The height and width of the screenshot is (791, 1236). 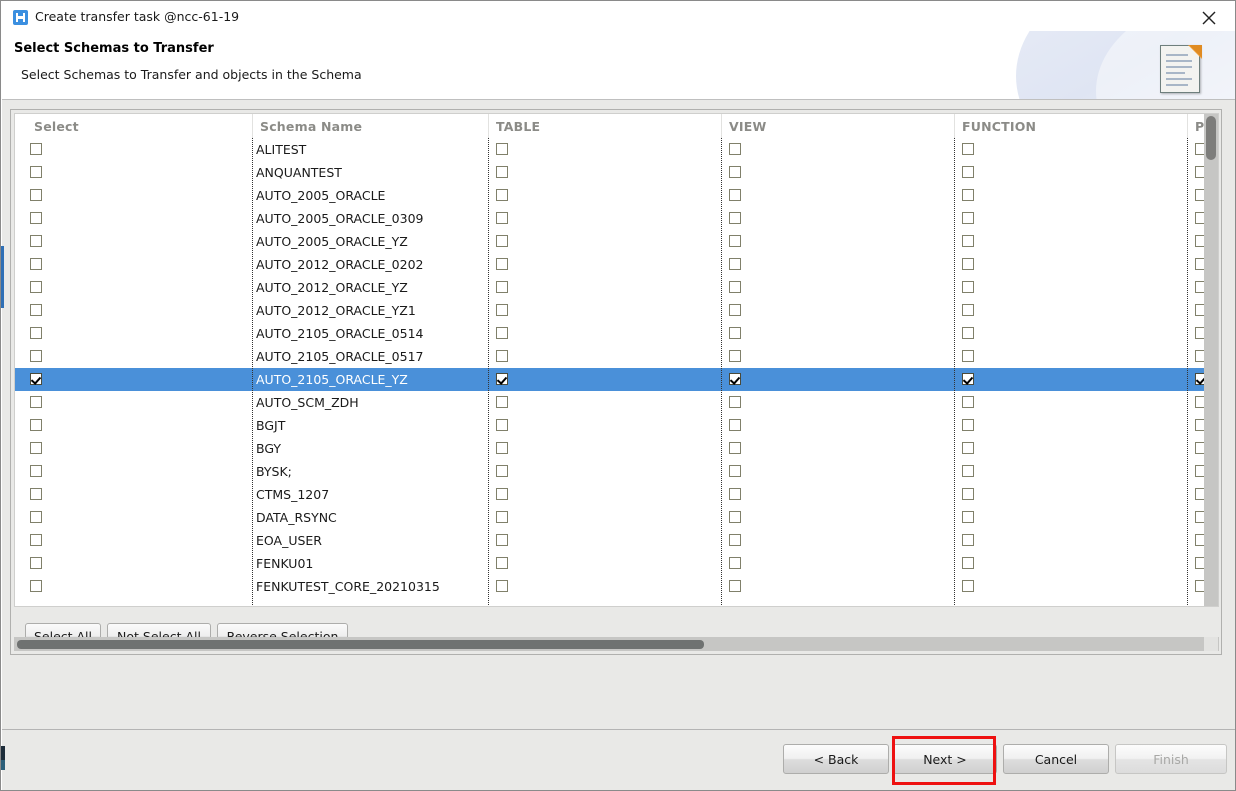 I want to click on table-row: AUTO_2012_ORACLE_0202, so click(x=616, y=264).